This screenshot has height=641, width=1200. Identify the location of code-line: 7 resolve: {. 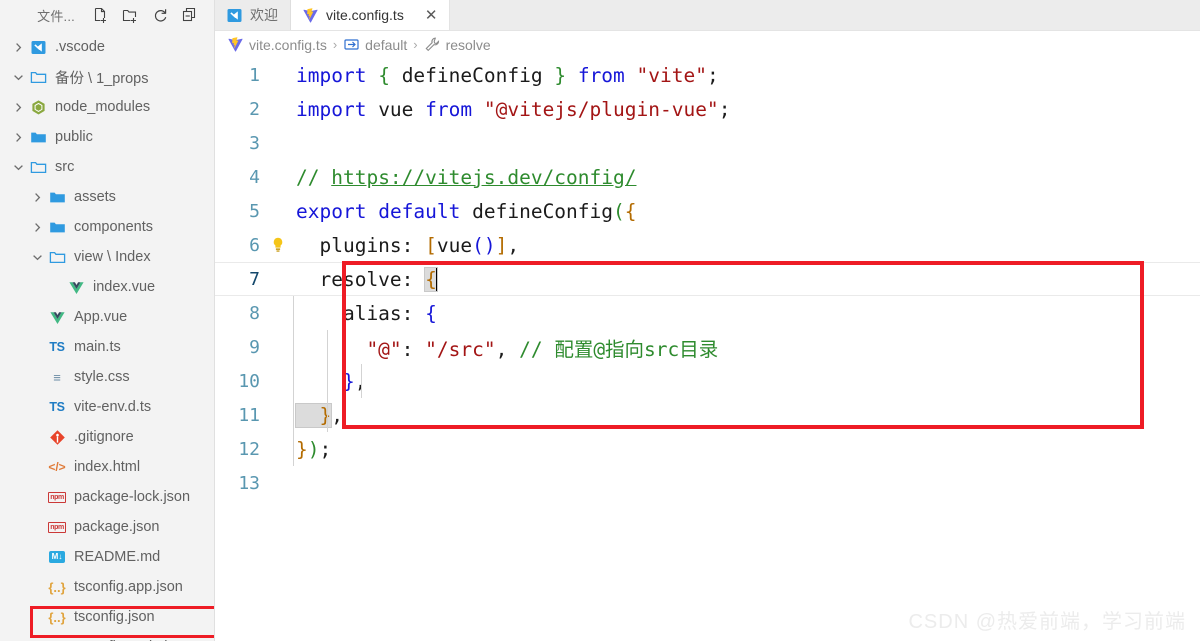
(707, 279).